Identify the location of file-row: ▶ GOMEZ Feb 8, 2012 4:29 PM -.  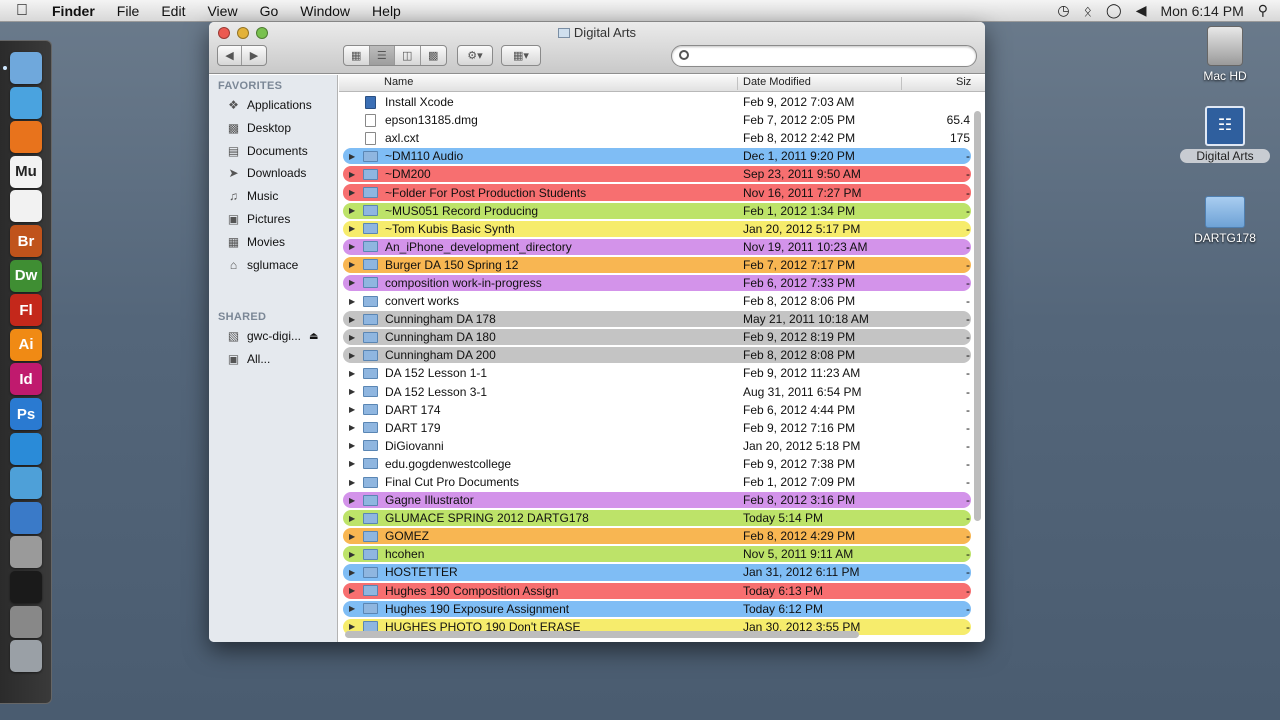
(655, 536).